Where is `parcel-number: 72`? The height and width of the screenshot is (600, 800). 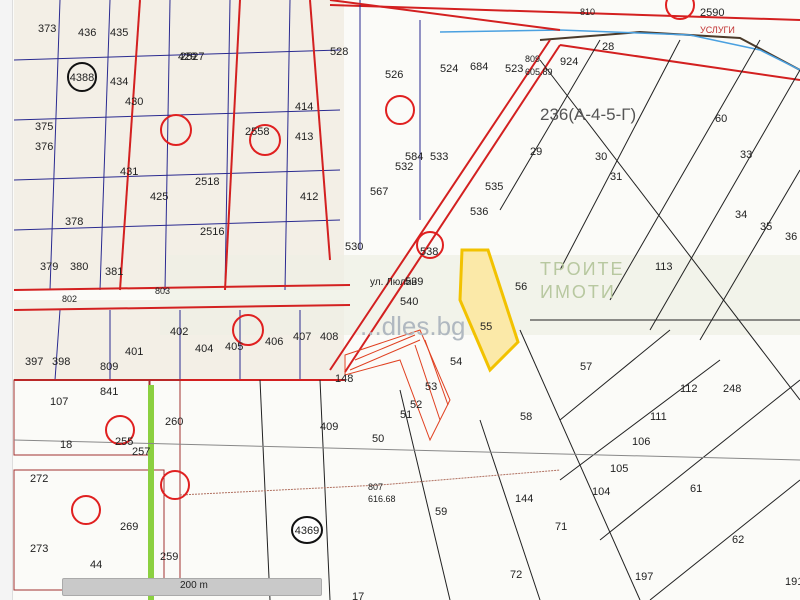
parcel-number: 72 is located at coordinates (516, 575).